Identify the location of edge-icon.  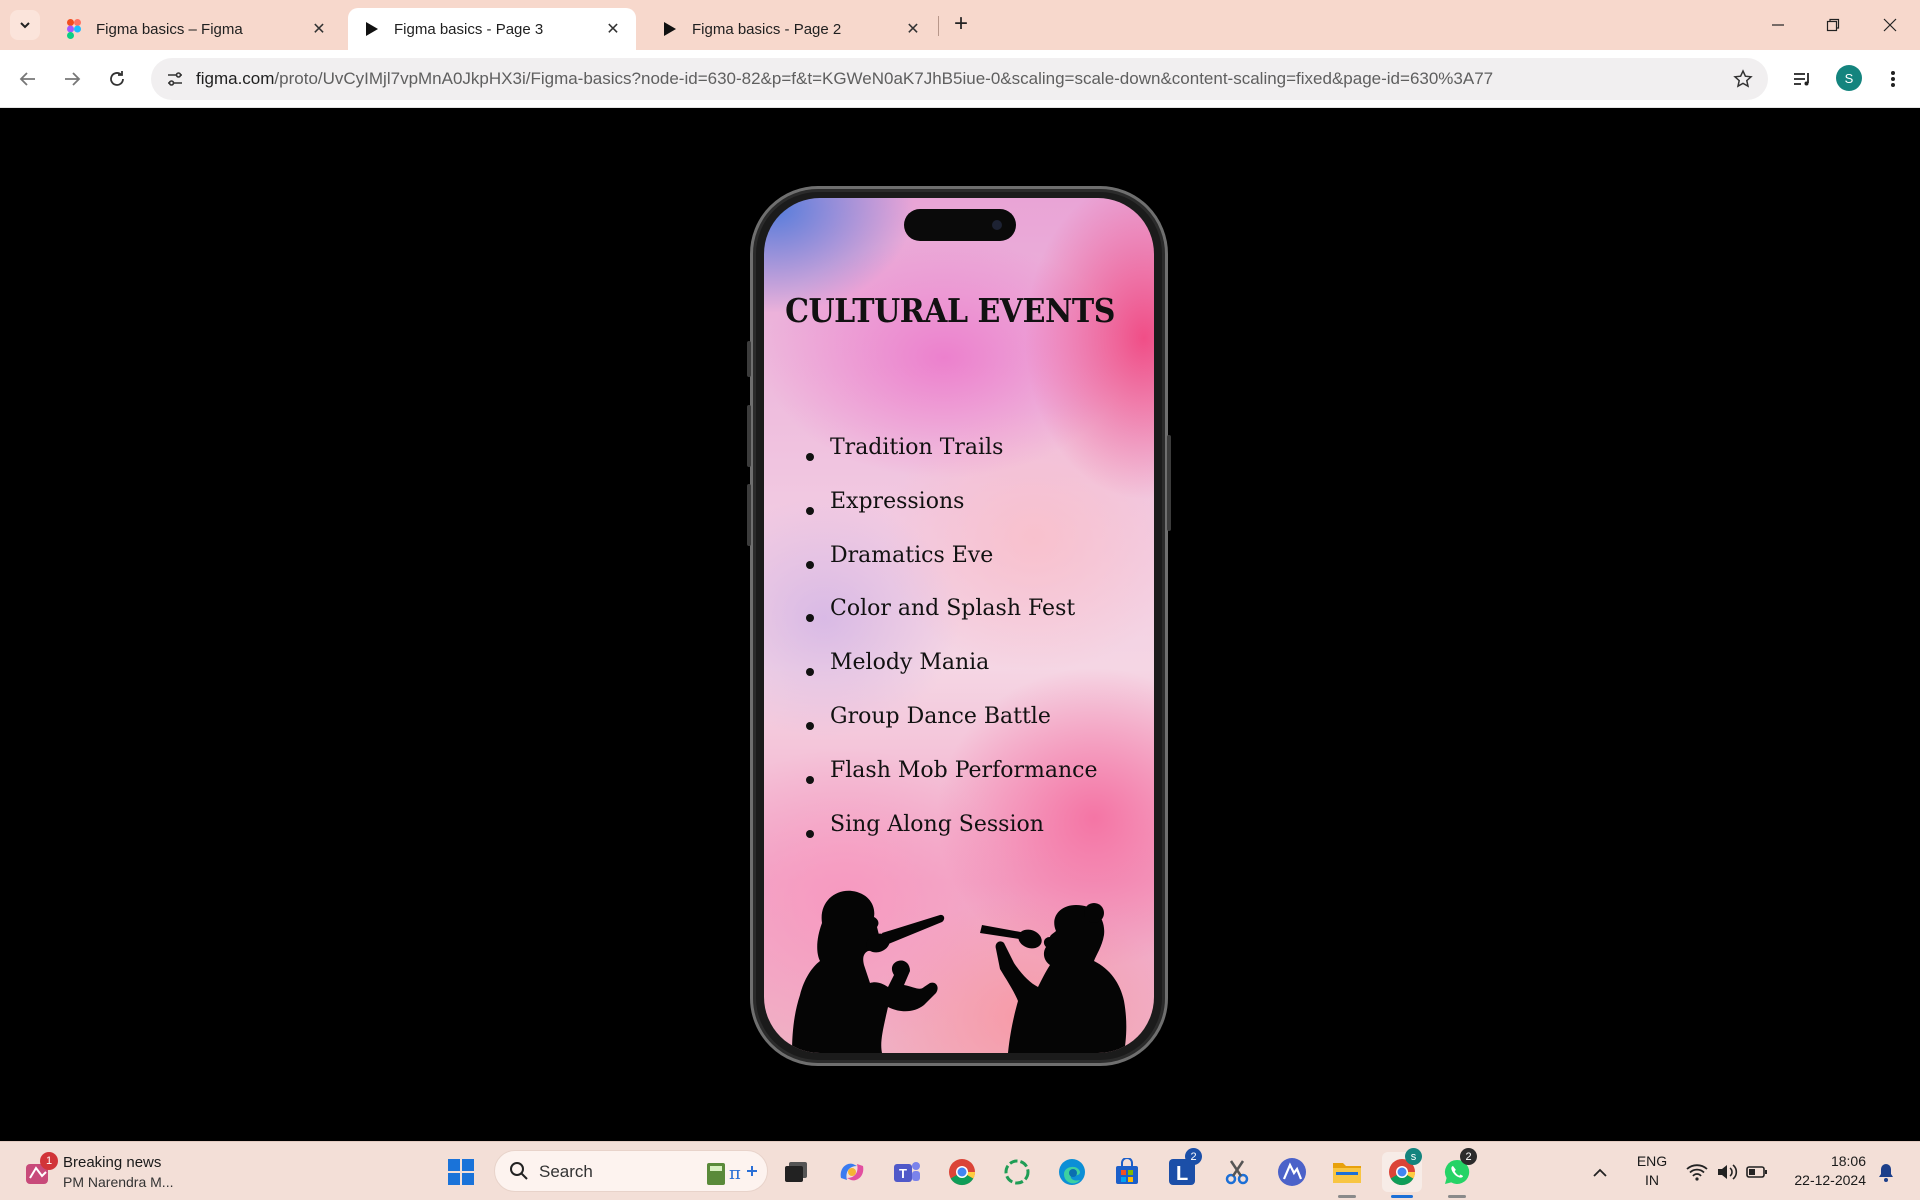
(1072, 1172).